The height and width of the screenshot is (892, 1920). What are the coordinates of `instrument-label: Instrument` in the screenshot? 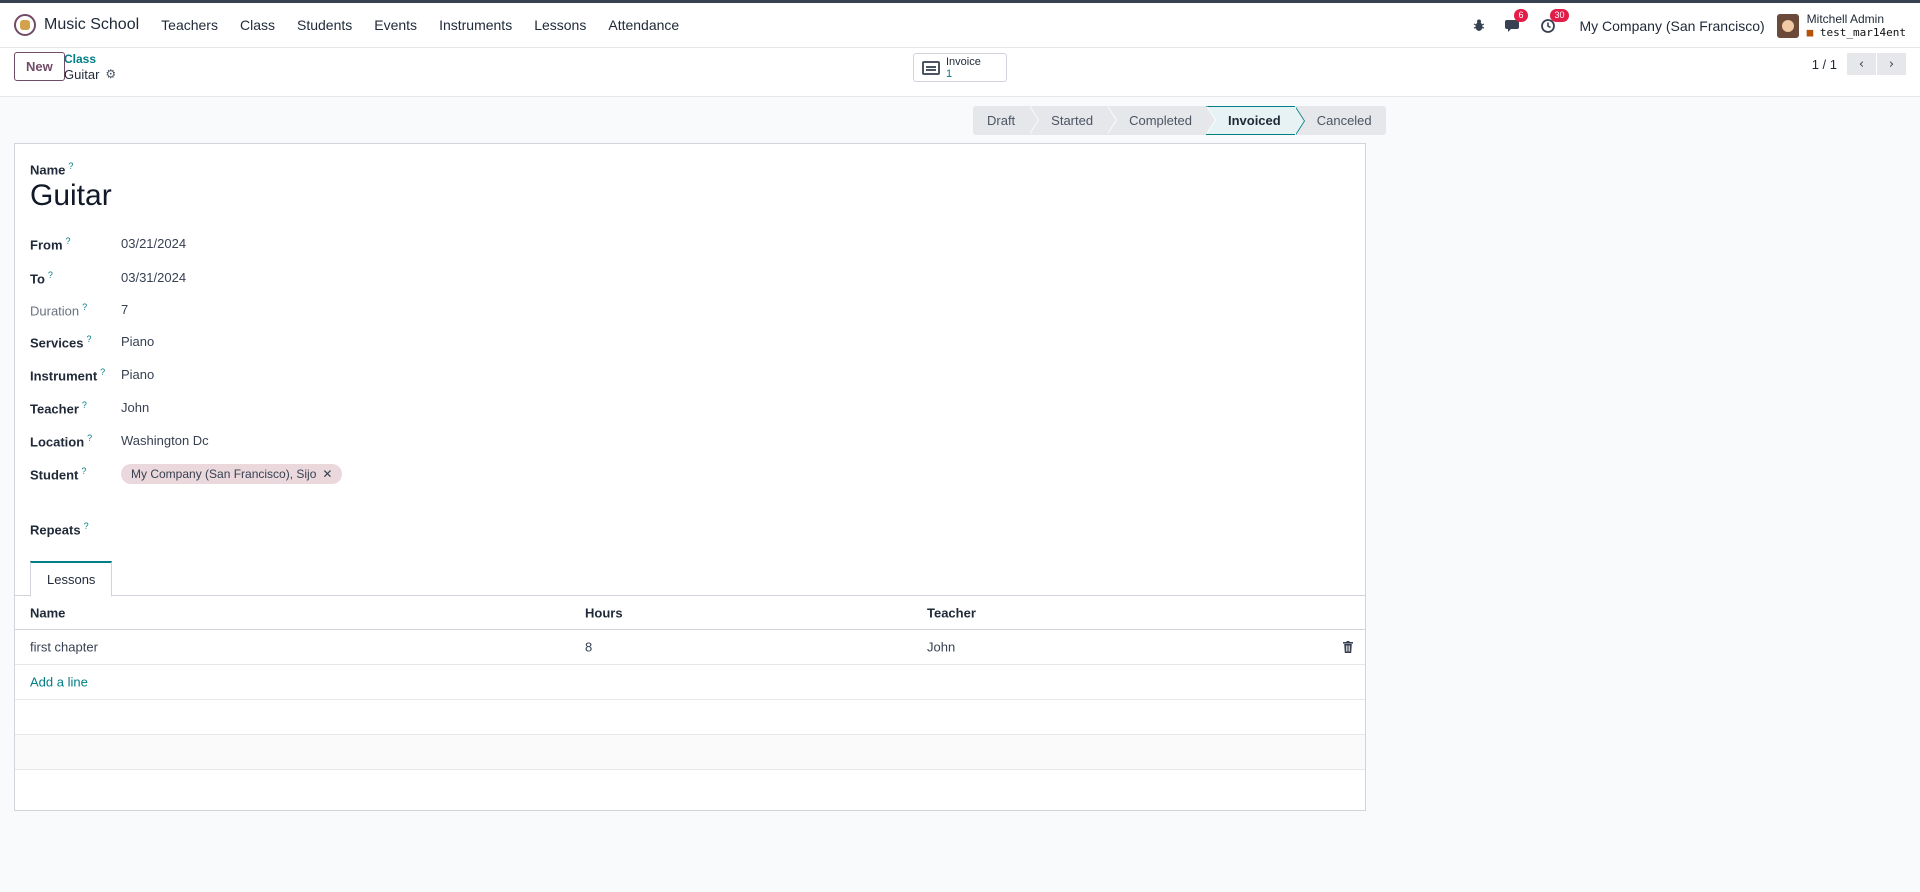 It's located at (64, 376).